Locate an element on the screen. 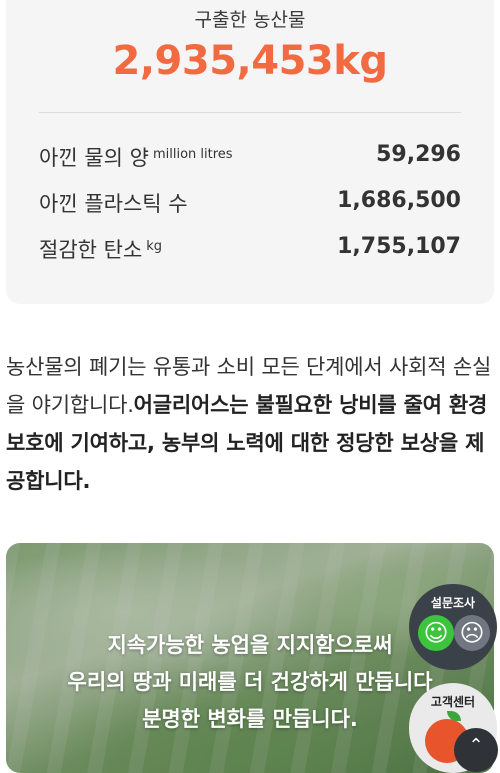  rescued-produce-label: 구출한 농산물 is located at coordinates (250, 20).